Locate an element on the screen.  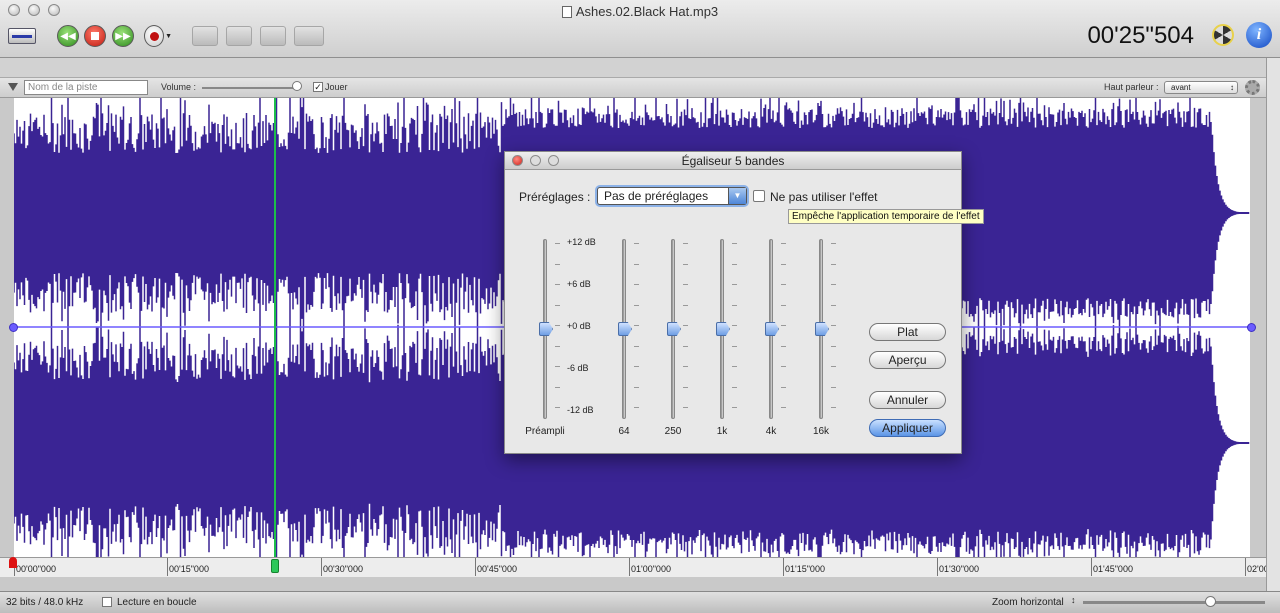
radioactive-icon is located at coordinates (1223, 35).